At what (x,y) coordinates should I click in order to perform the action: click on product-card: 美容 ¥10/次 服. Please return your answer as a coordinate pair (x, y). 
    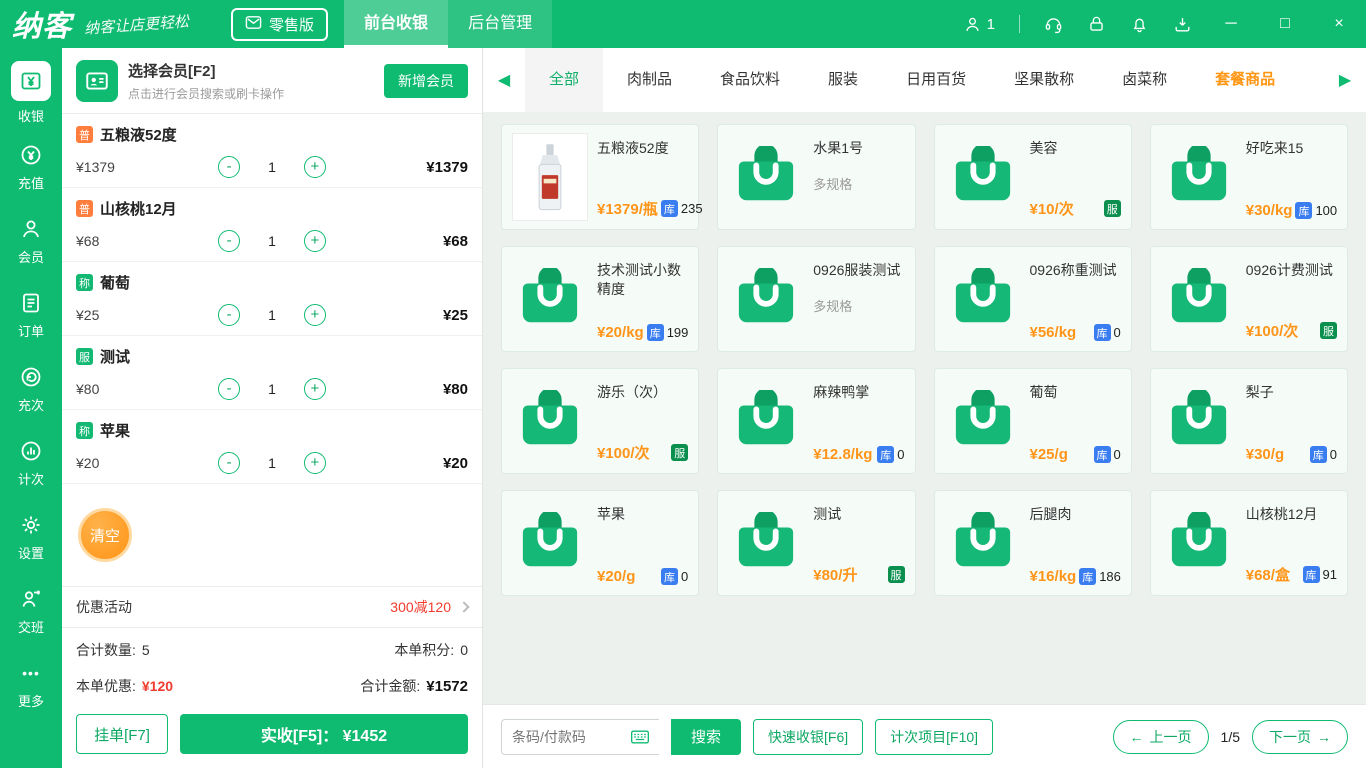
    Looking at the image, I should click on (1032, 177).